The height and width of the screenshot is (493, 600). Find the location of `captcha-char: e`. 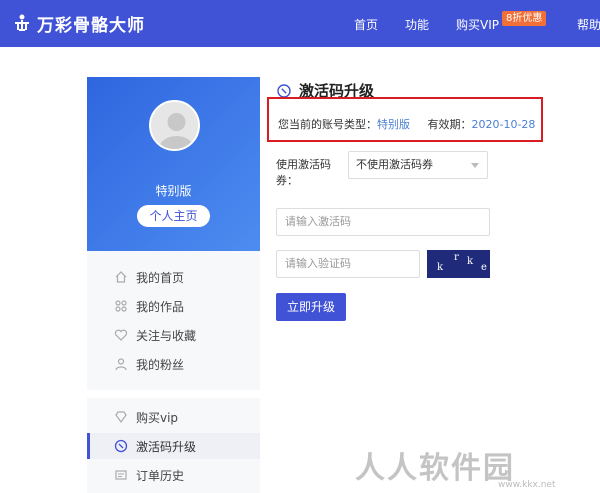

captcha-char: e is located at coordinates (484, 267).